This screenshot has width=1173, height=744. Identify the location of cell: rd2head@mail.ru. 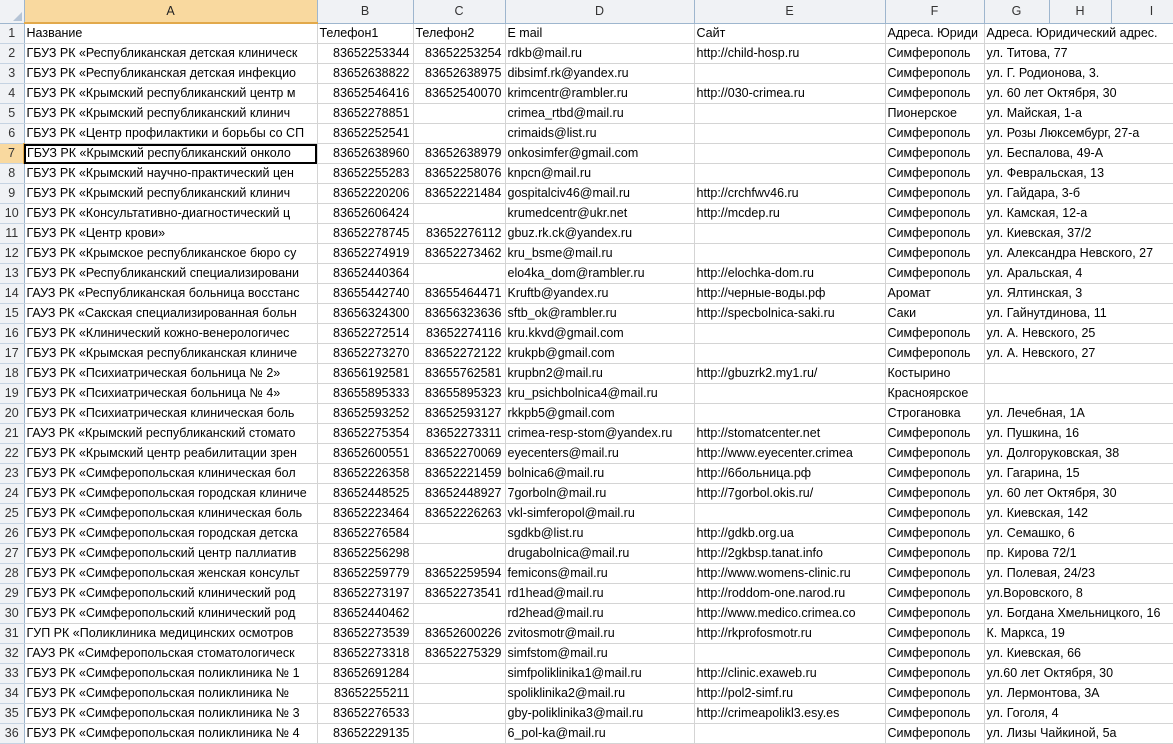
(600, 613).